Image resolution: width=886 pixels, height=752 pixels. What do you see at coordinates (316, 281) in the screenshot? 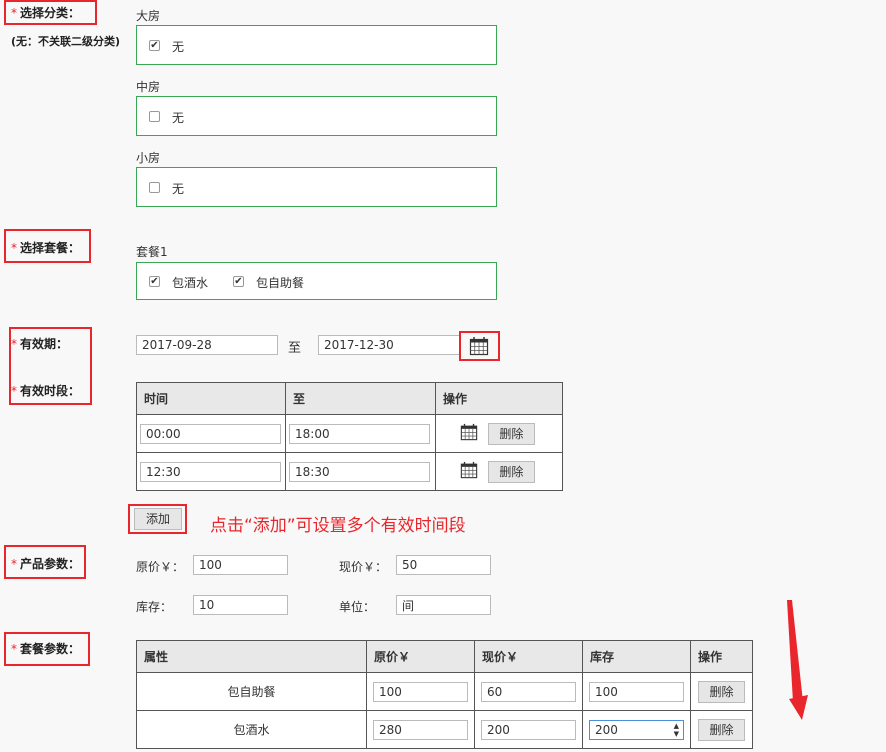
I see `package-group-box: ✔ 包酒水 ✔ 包自助餐` at bounding box center [316, 281].